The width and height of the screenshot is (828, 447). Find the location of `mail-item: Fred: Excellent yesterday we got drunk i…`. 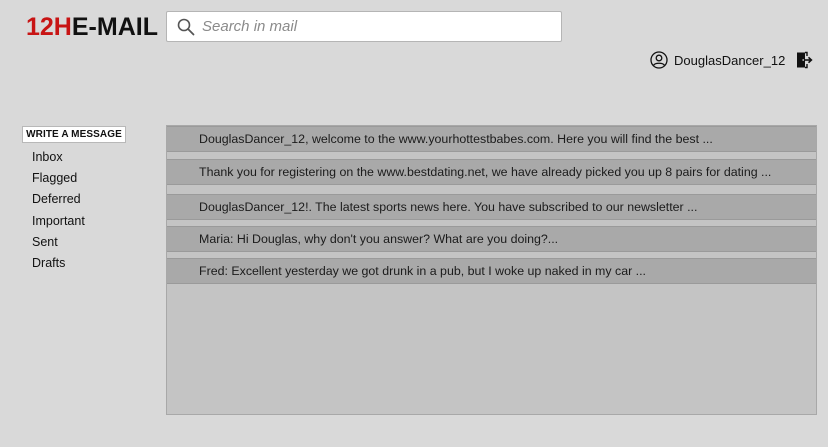

mail-item: Fred: Excellent yesterday we got drunk i… is located at coordinates (491, 271).